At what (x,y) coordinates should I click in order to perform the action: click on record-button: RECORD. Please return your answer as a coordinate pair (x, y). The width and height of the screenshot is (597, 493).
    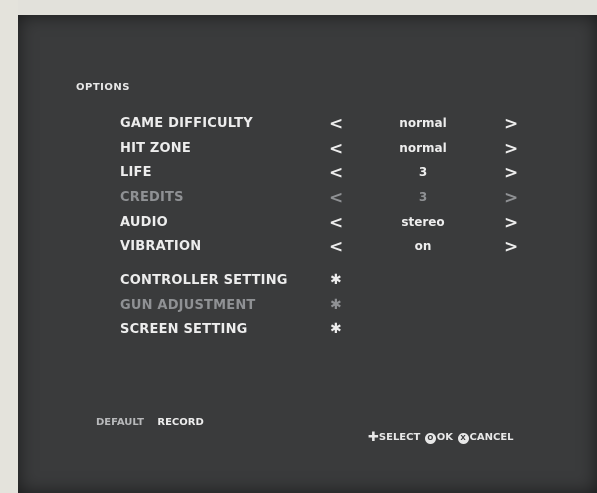
    Looking at the image, I should click on (180, 422).